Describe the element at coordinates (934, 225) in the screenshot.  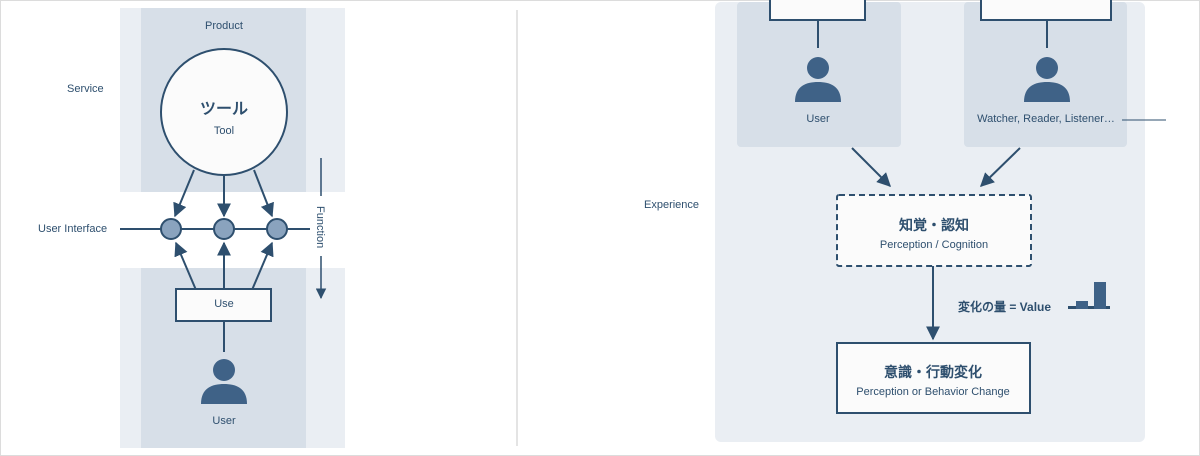
I see `perception-label-jp: 知覚・認知` at that location.